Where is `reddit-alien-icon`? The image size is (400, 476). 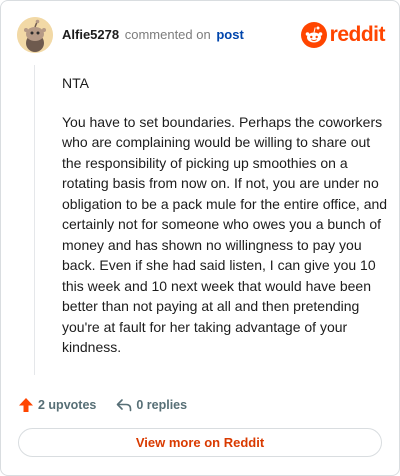 reddit-alien-icon is located at coordinates (313, 35).